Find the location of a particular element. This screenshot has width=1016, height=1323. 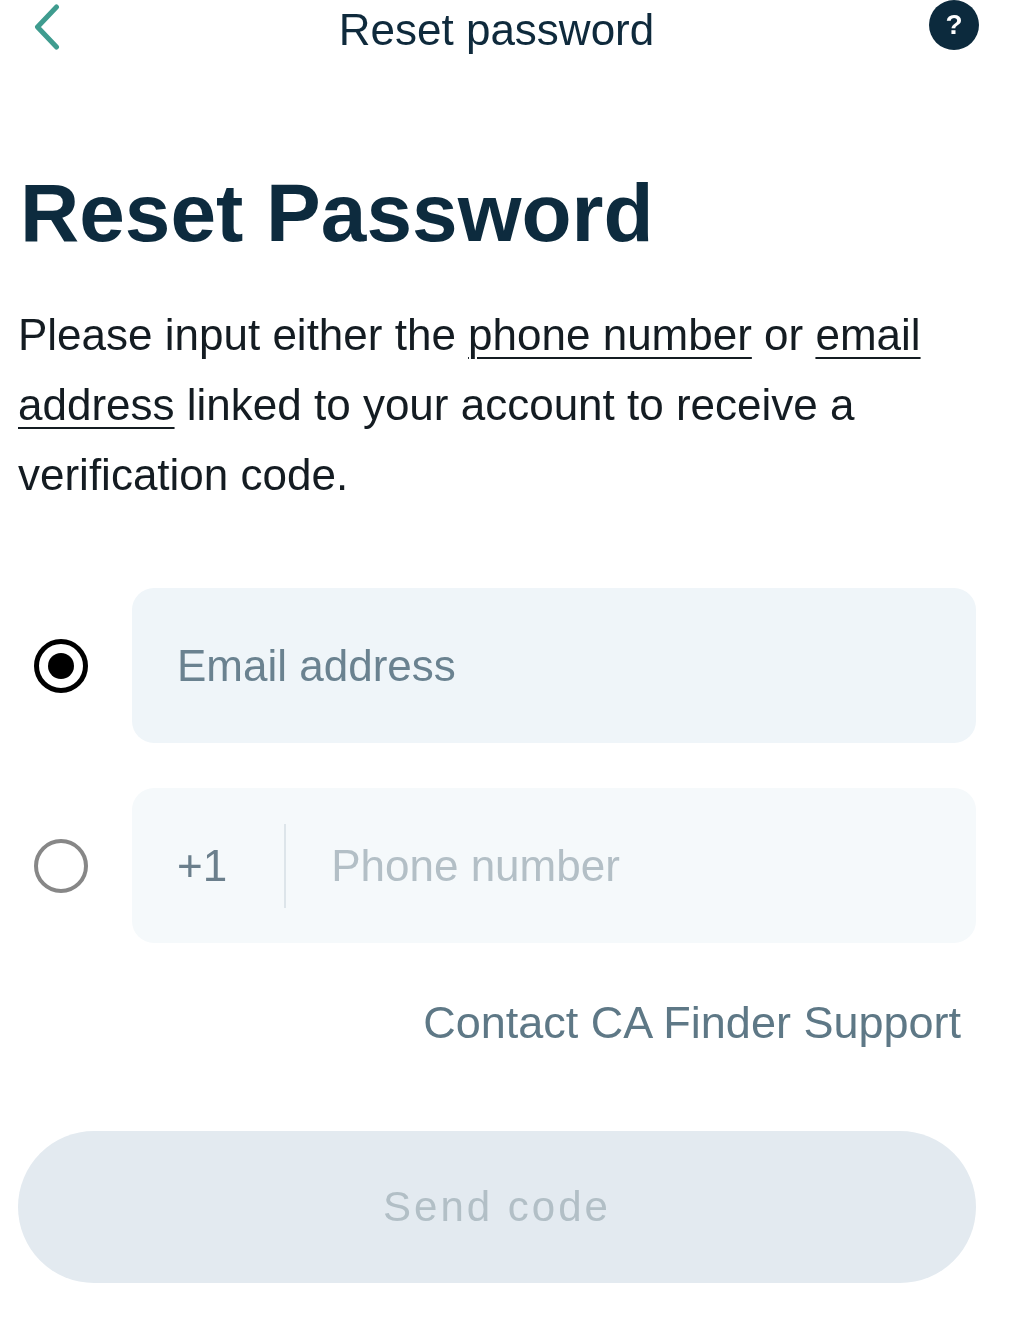

text-link: address is located at coordinates (96, 404).